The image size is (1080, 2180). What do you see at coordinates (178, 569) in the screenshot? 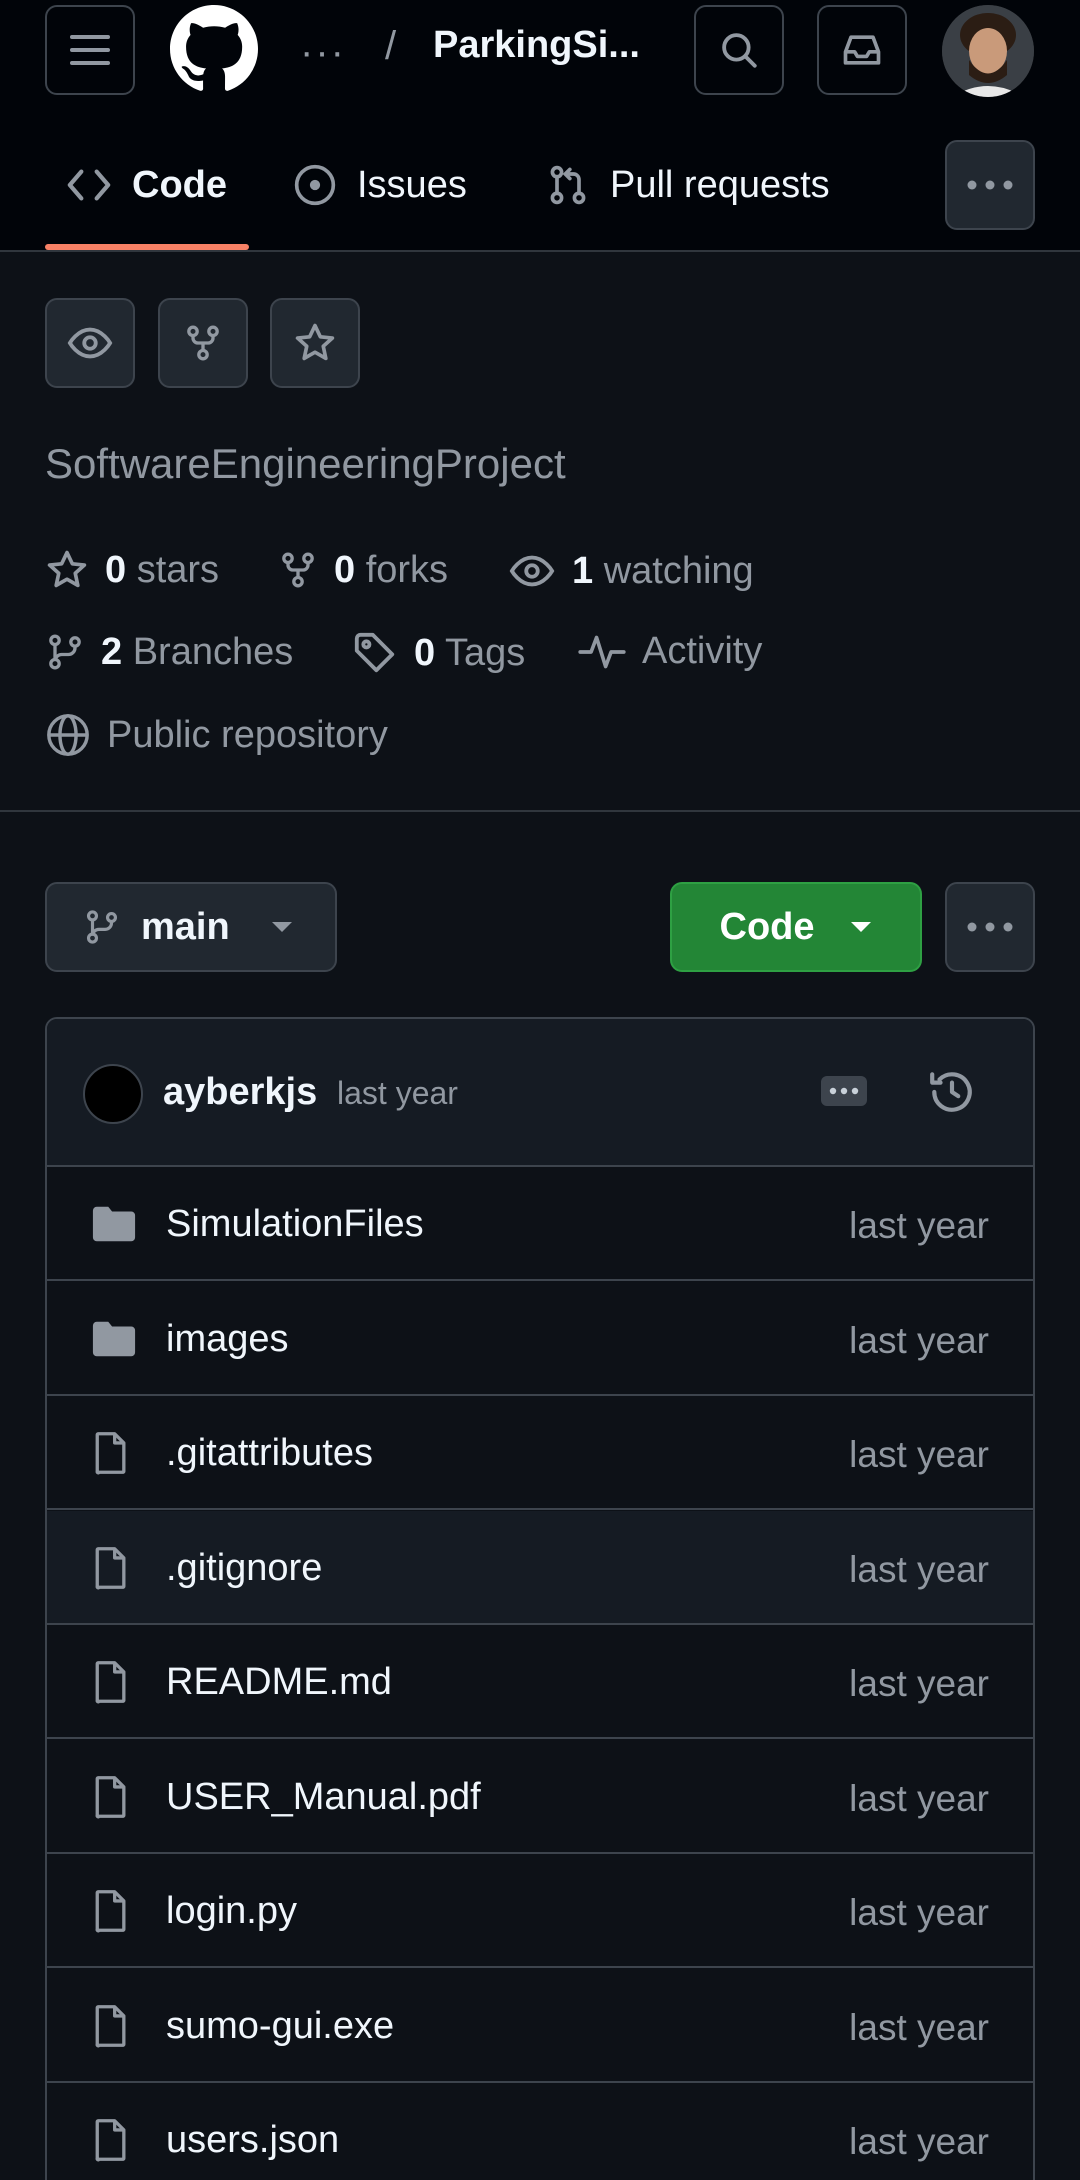
I see `stars-label: stars` at bounding box center [178, 569].